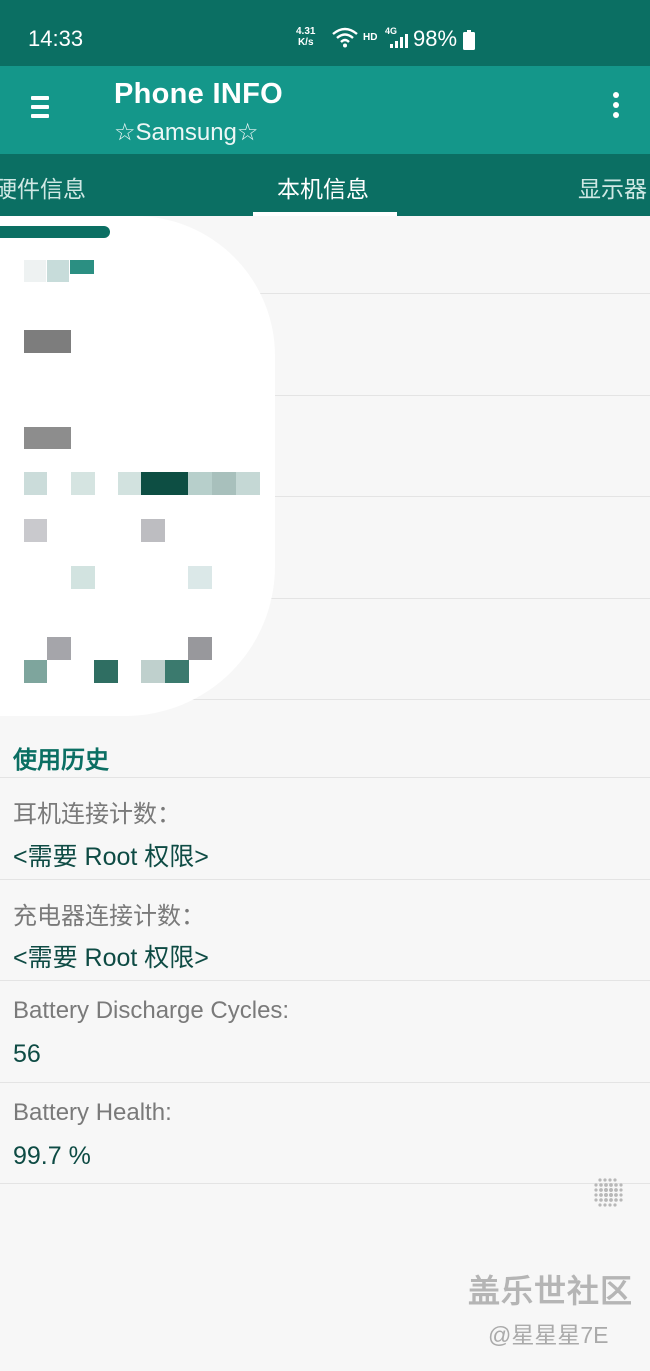  What do you see at coordinates (325, 33) in the screenshot?
I see `status-bar: 14:33 4.31 K/s HD 4G 98%` at bounding box center [325, 33].